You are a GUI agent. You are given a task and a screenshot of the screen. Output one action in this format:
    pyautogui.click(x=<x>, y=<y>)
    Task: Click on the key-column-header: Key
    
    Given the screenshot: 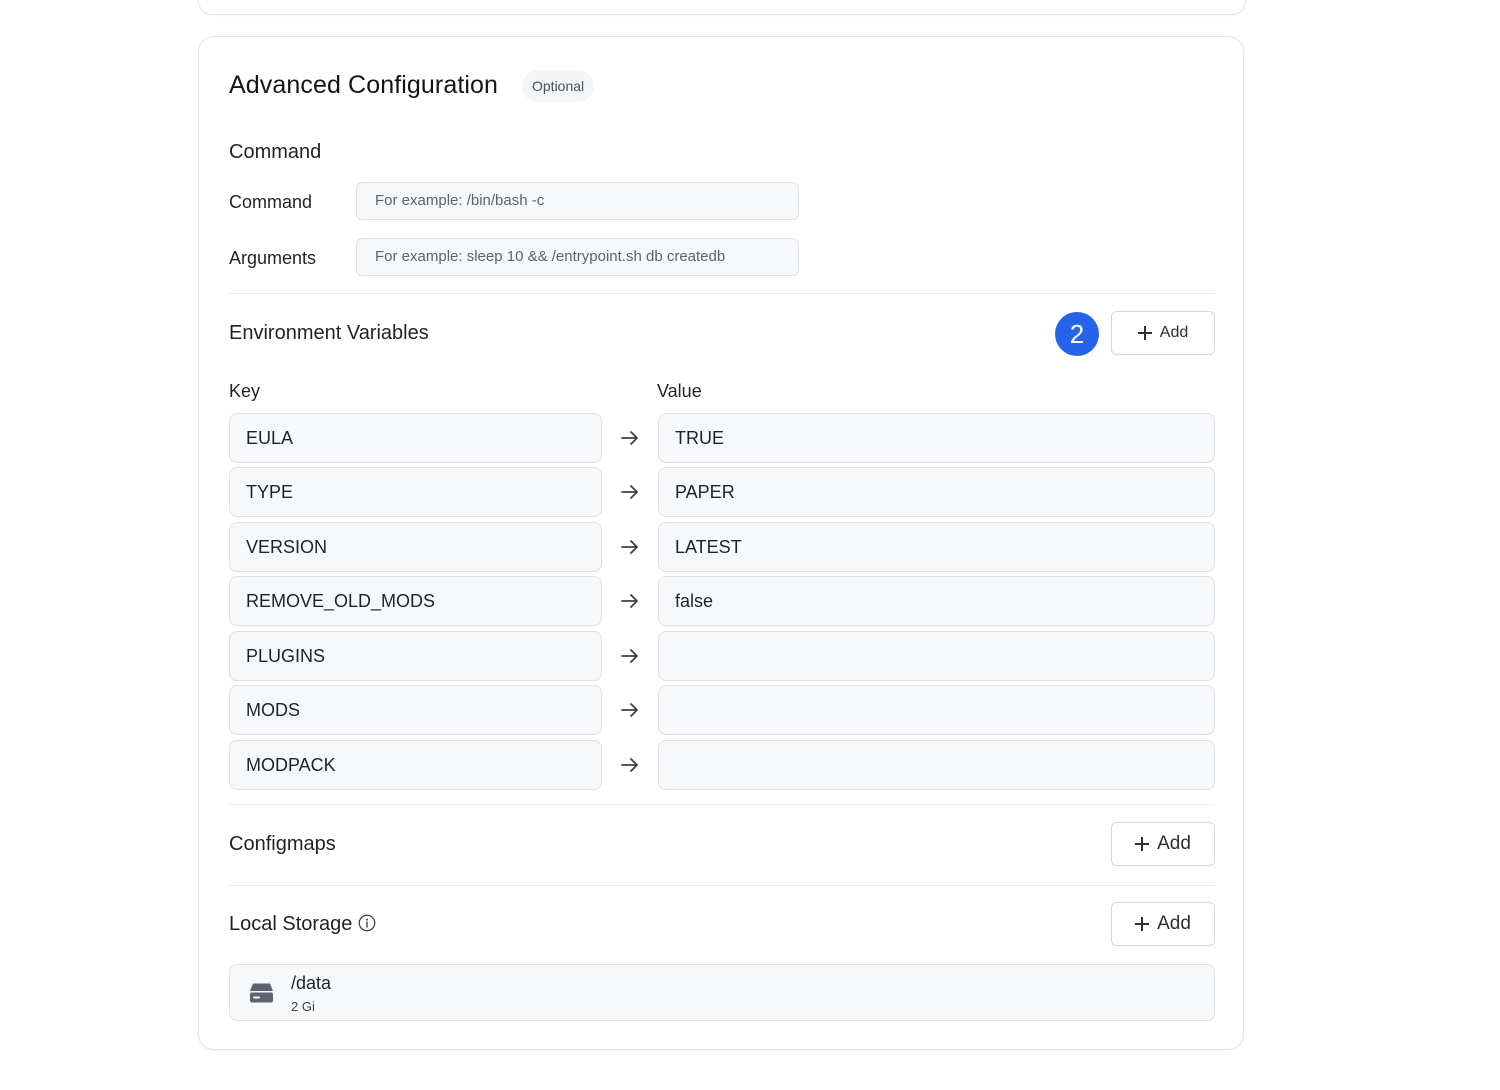 What is the action you would take?
    pyautogui.click(x=245, y=391)
    